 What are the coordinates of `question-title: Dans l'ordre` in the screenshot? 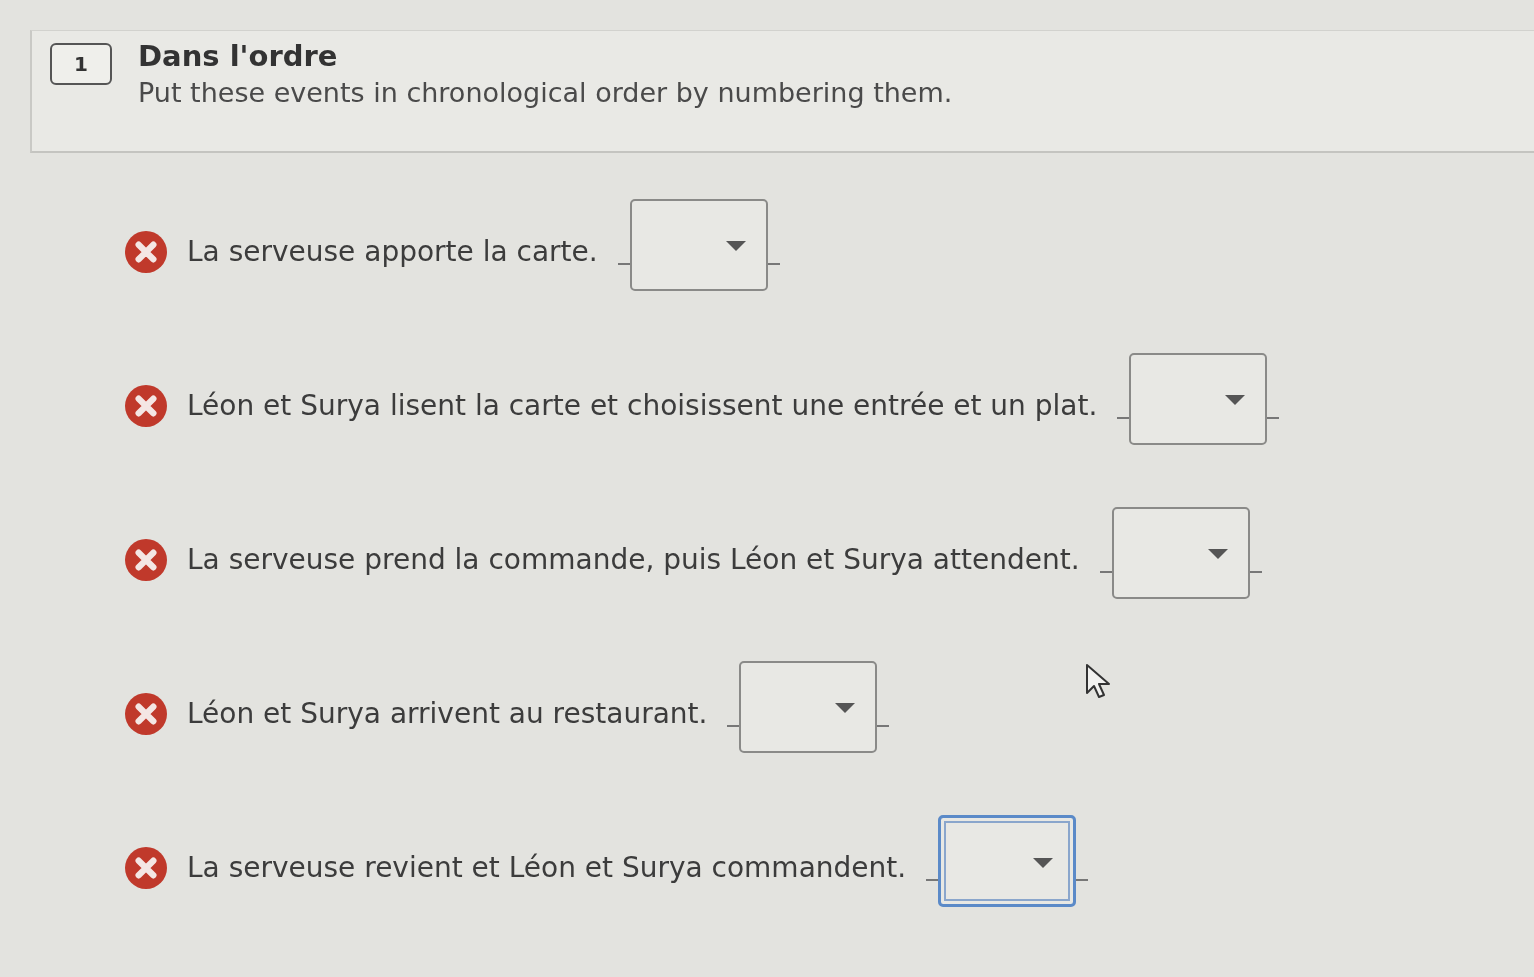 It's located at (238, 56).